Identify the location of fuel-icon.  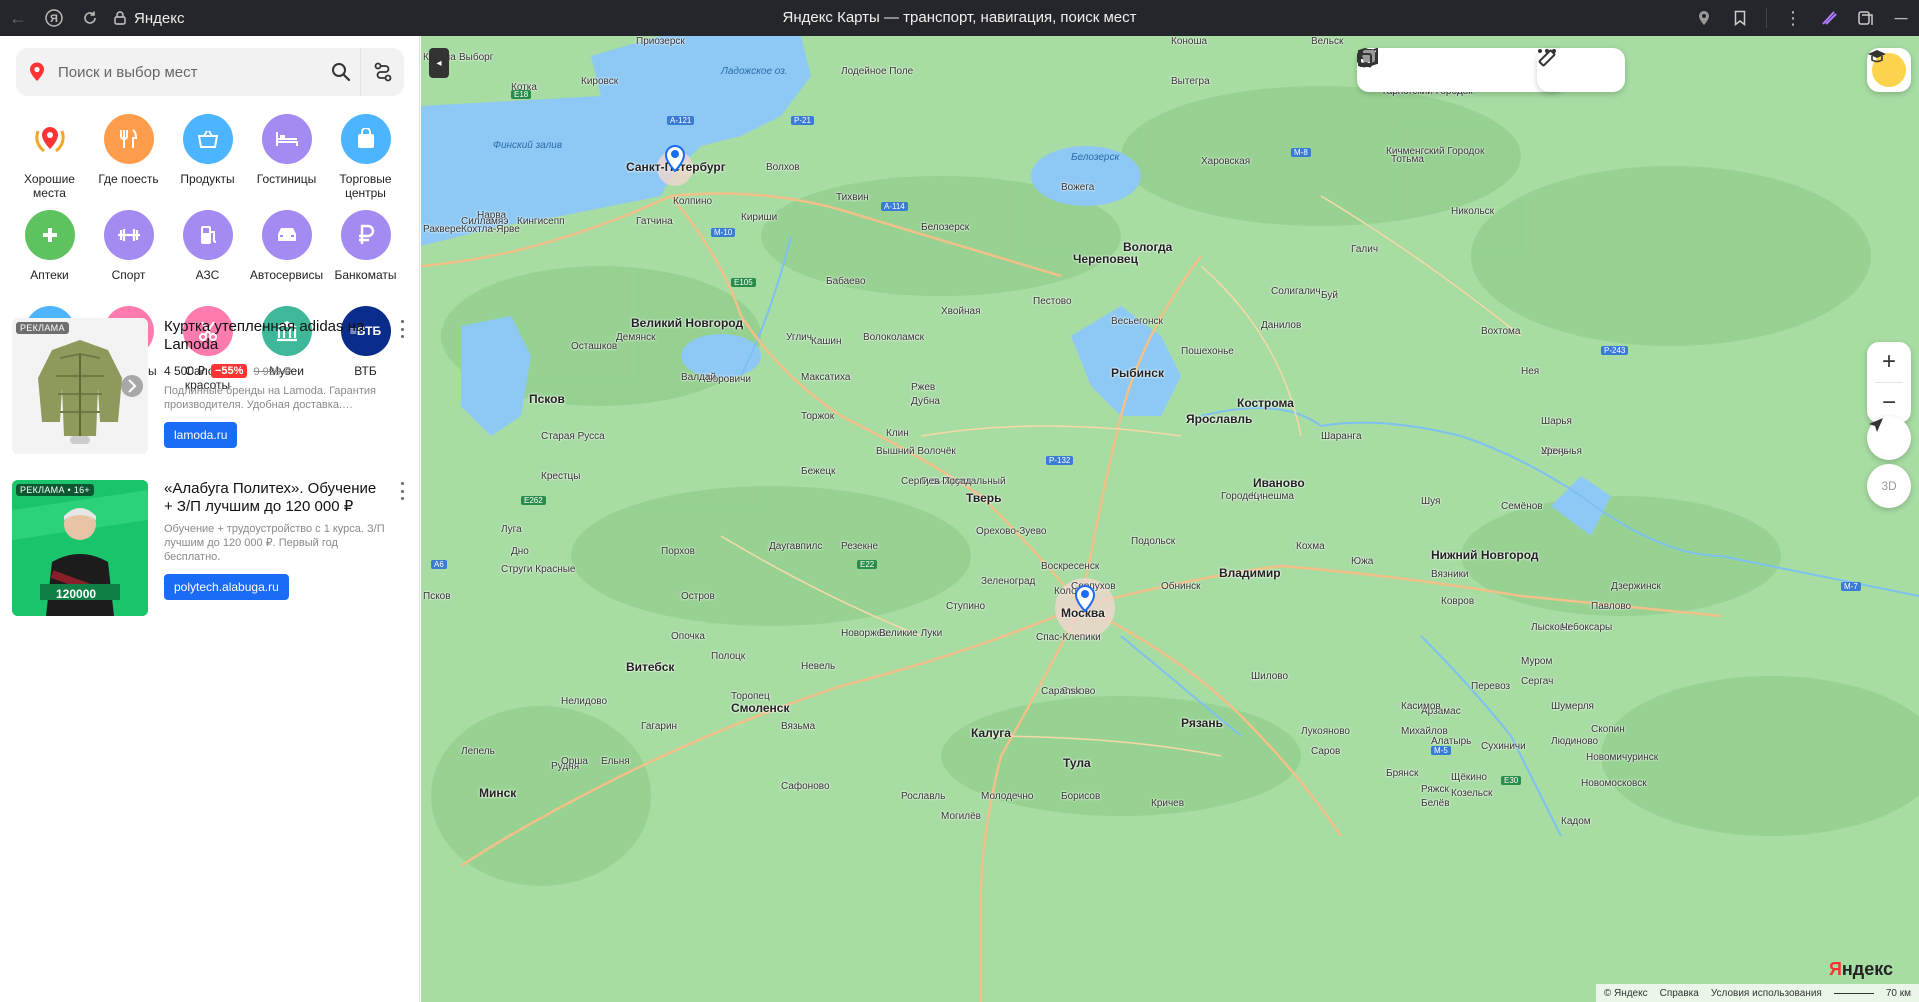
(207, 235).